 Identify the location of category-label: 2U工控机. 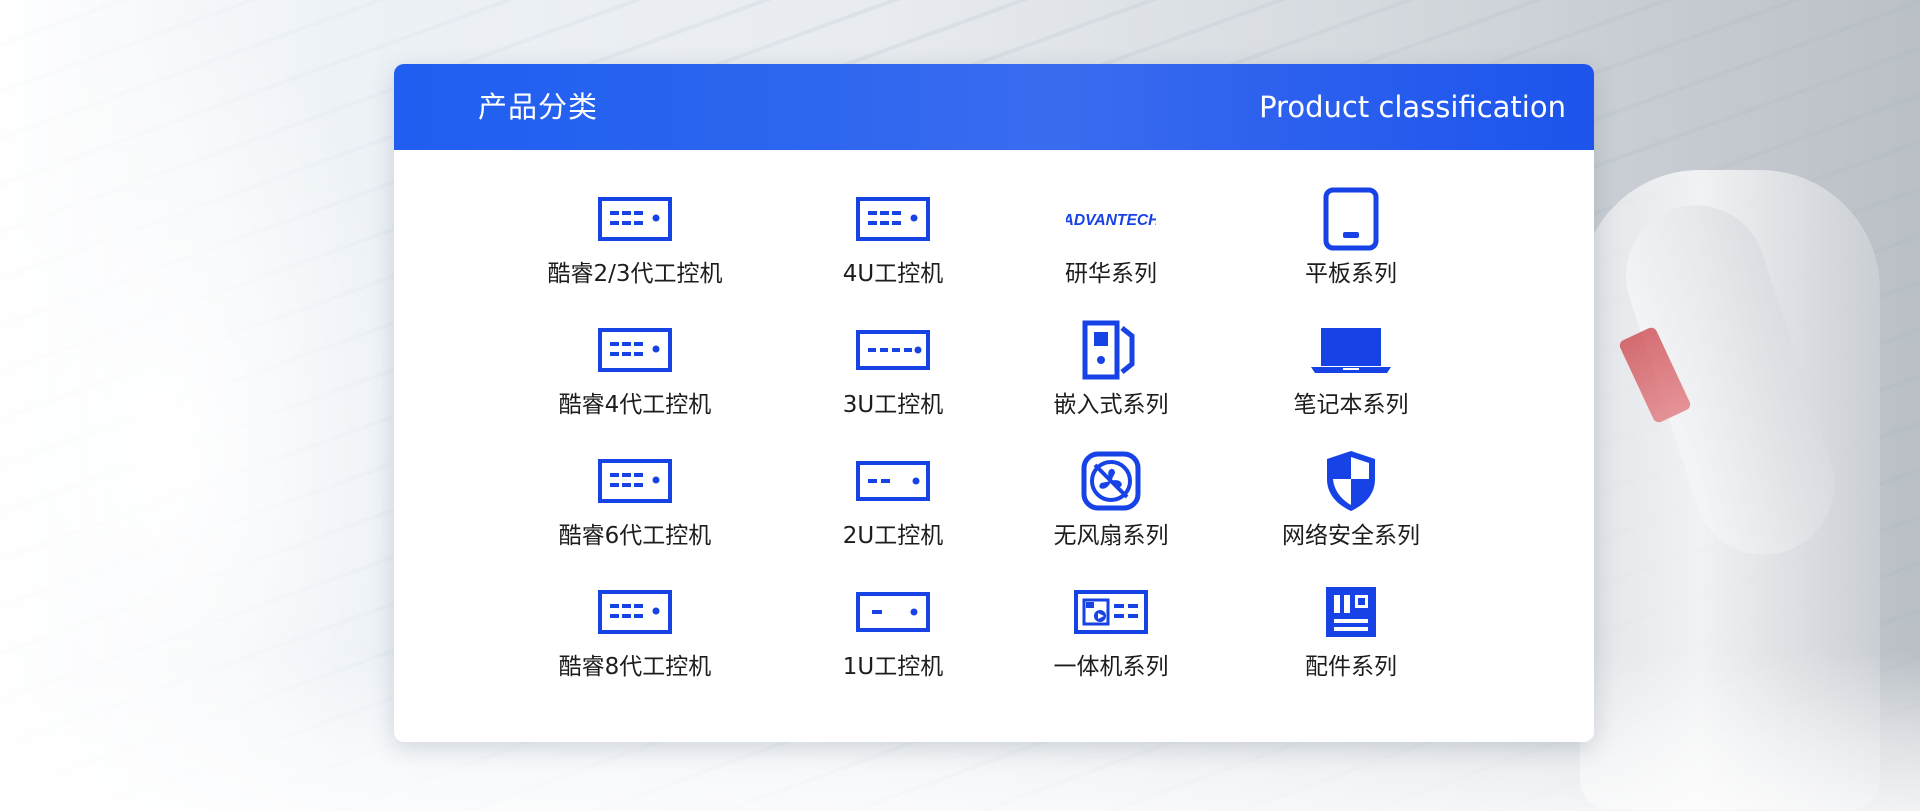
(893, 536).